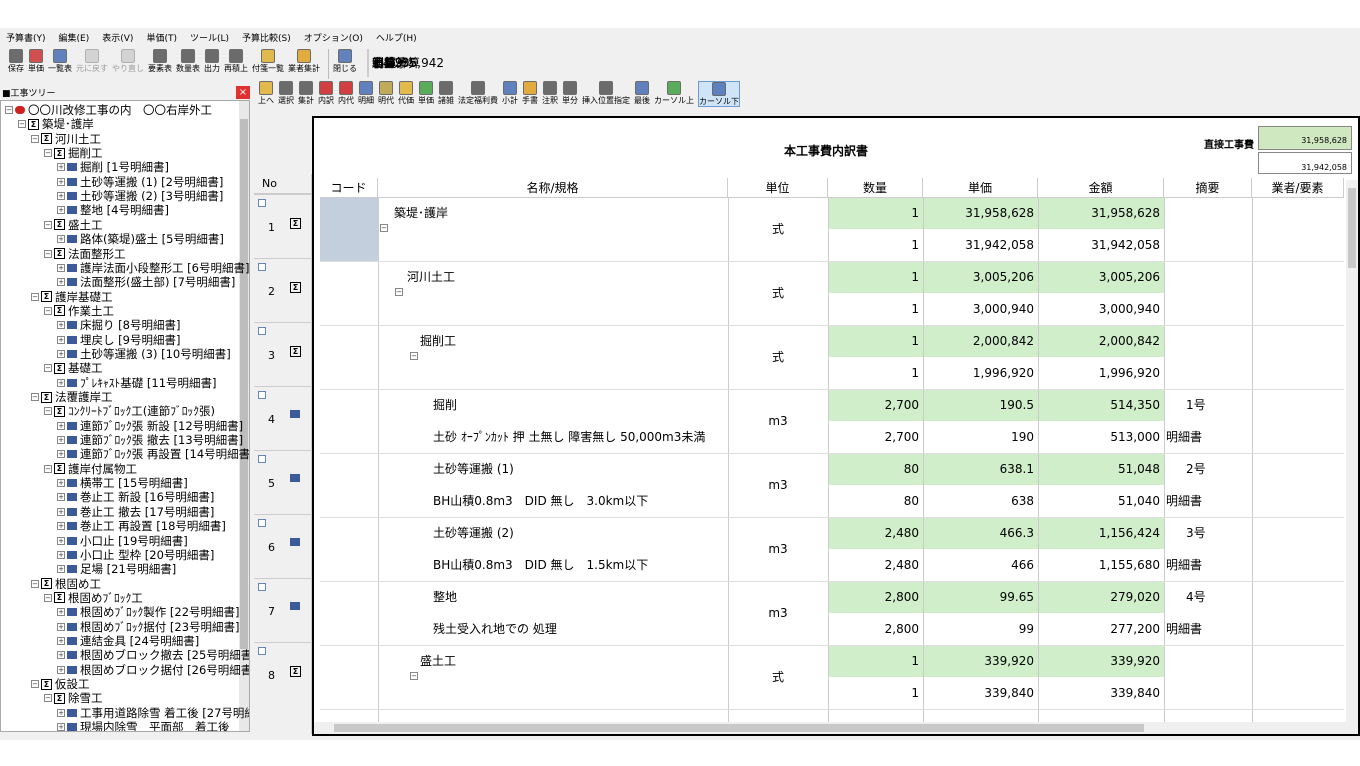 The image size is (1360, 766). What do you see at coordinates (978, 437) in the screenshot?
I see `price-cell: 190` at bounding box center [978, 437].